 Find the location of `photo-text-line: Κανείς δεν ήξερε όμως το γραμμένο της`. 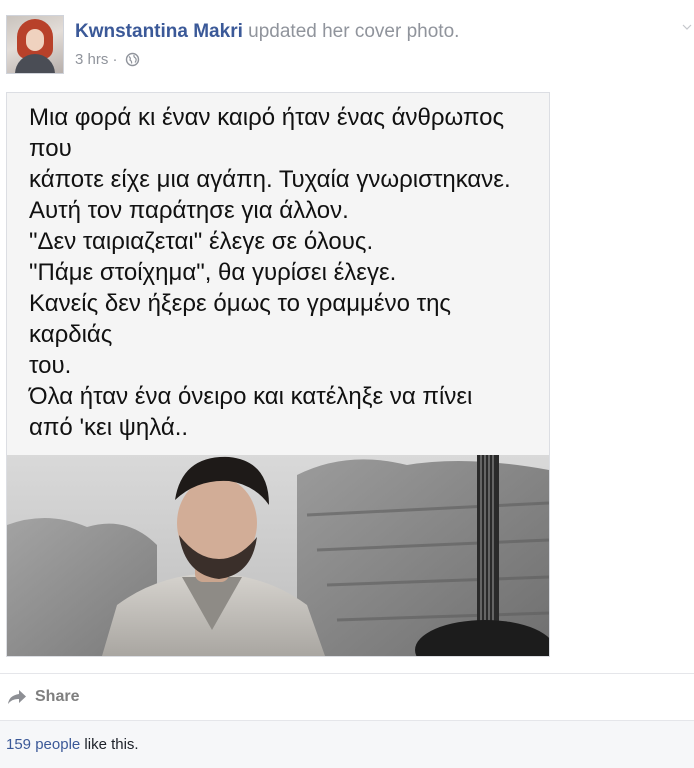

photo-text-line: Κανείς δεν ήξερε όμως το γραμμένο της is located at coordinates (240, 303).